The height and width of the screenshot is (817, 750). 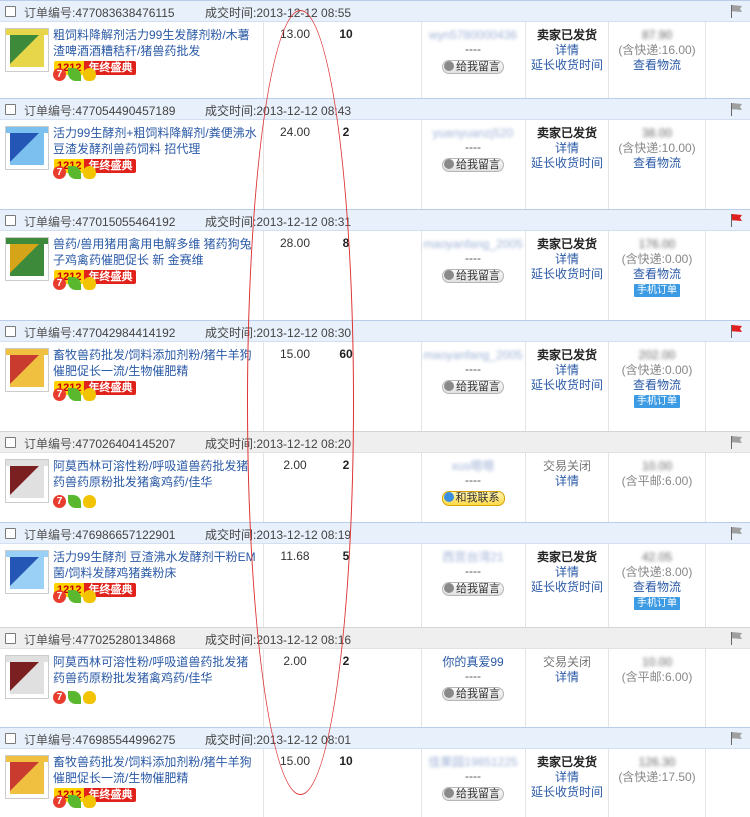 What do you see at coordinates (231, 13) in the screenshot?
I see `deal-time-label: 成交时间:` at bounding box center [231, 13].